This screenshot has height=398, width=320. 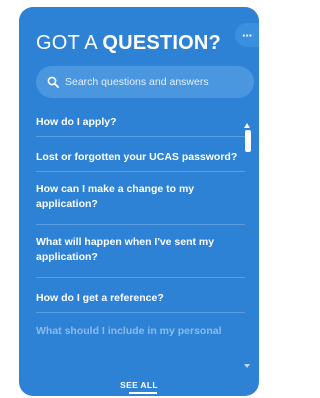 I want to click on search-bar, so click(x=145, y=82).